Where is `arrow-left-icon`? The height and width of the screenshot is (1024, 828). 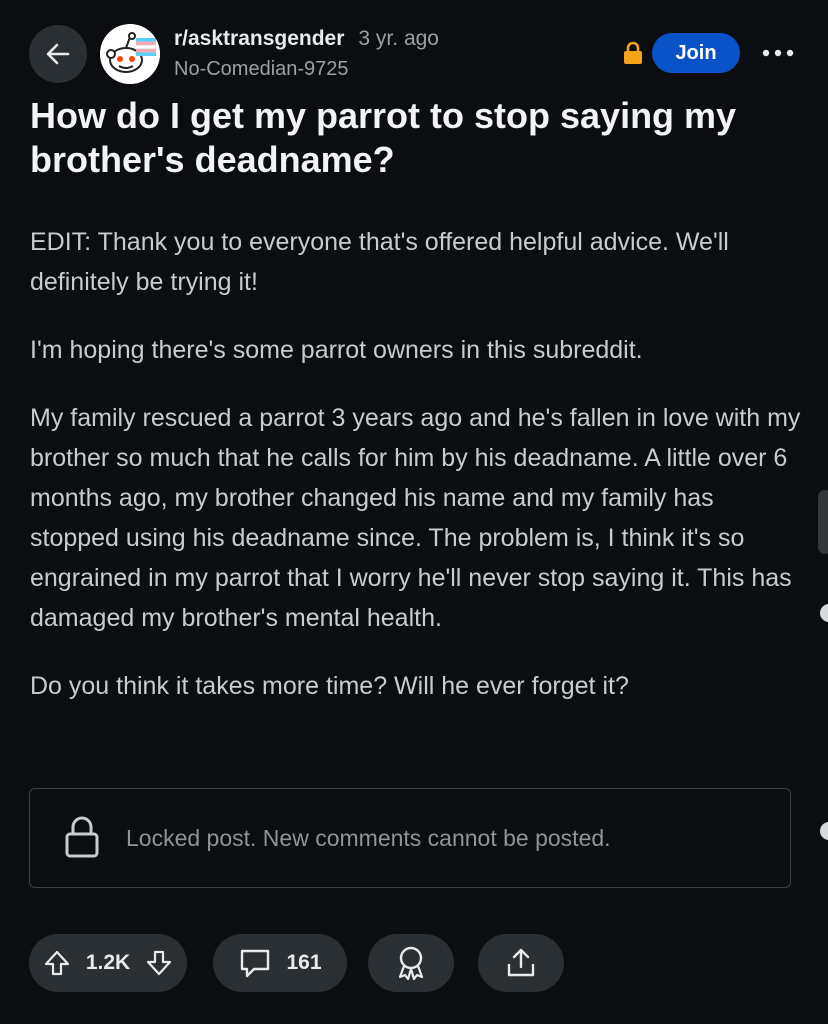 arrow-left-icon is located at coordinates (58, 54).